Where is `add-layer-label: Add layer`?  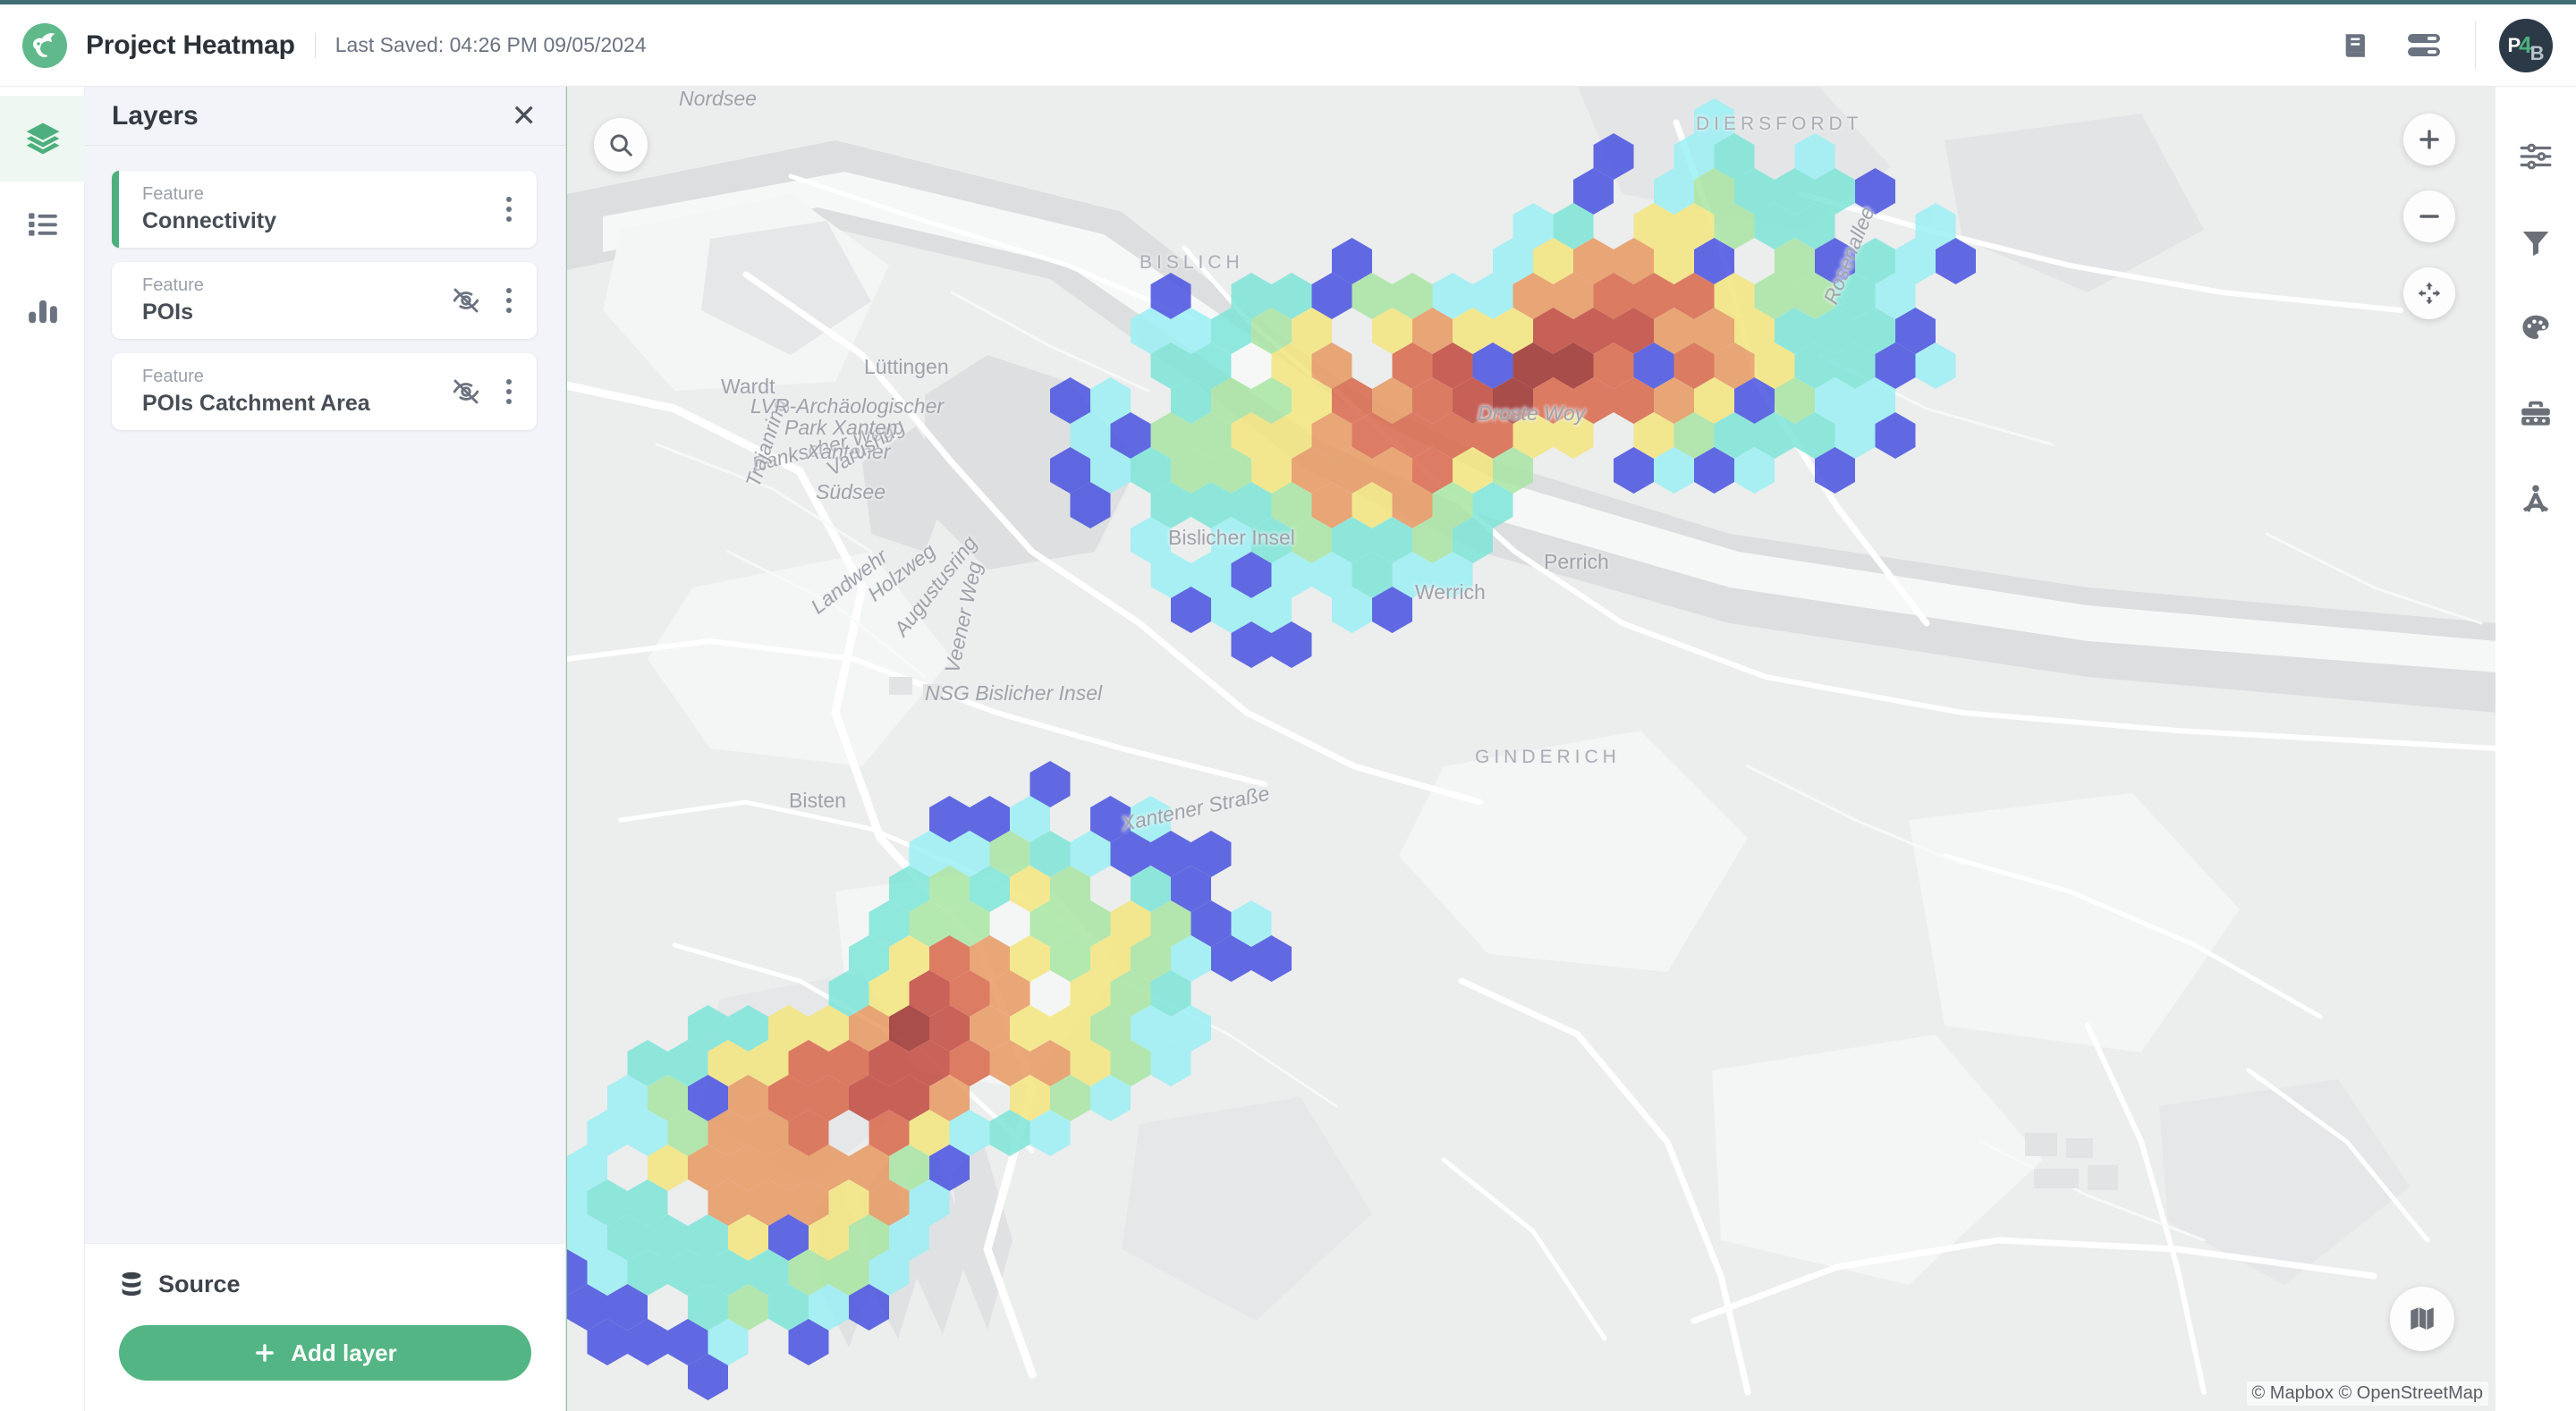
add-layer-label: Add layer is located at coordinates (344, 1353).